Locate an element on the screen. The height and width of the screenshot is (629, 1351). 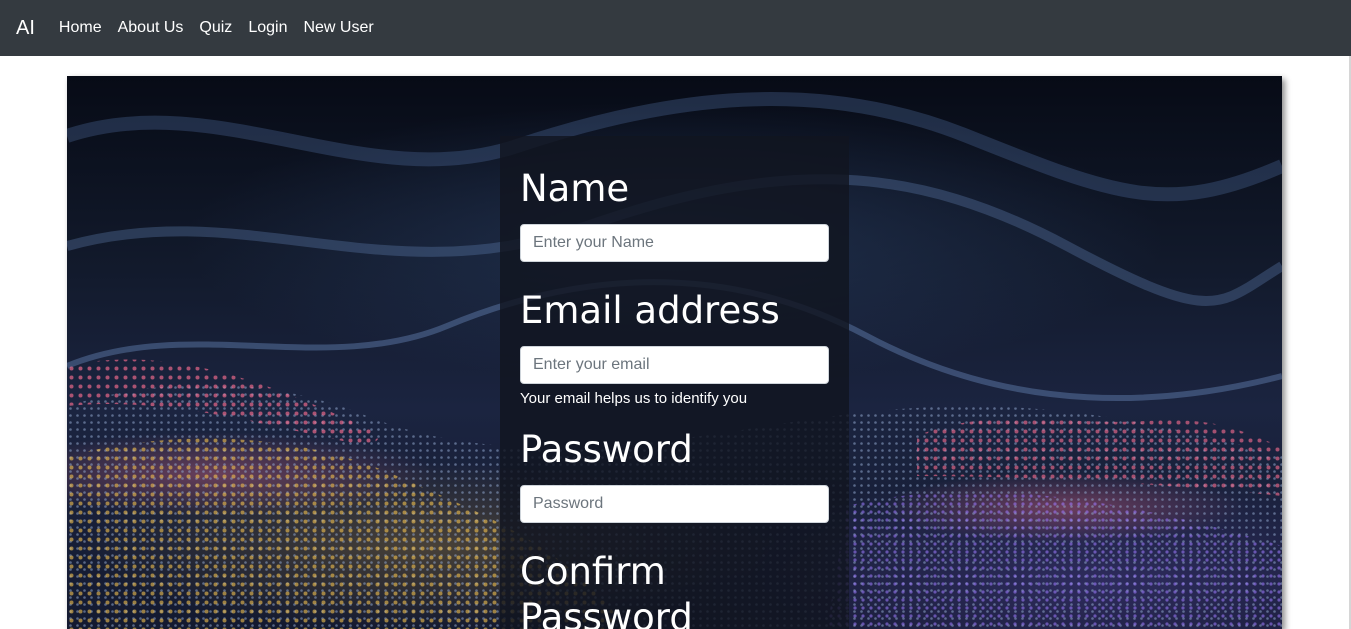
nav-new-user: New User is located at coordinates (338, 28).